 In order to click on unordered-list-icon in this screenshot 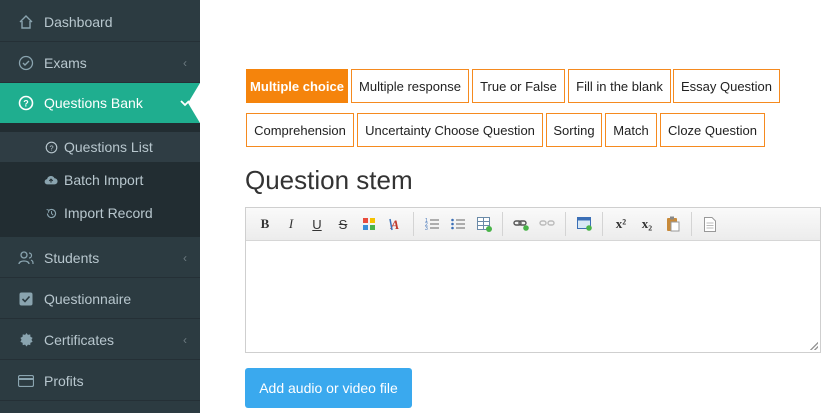, I will do `click(458, 224)`.